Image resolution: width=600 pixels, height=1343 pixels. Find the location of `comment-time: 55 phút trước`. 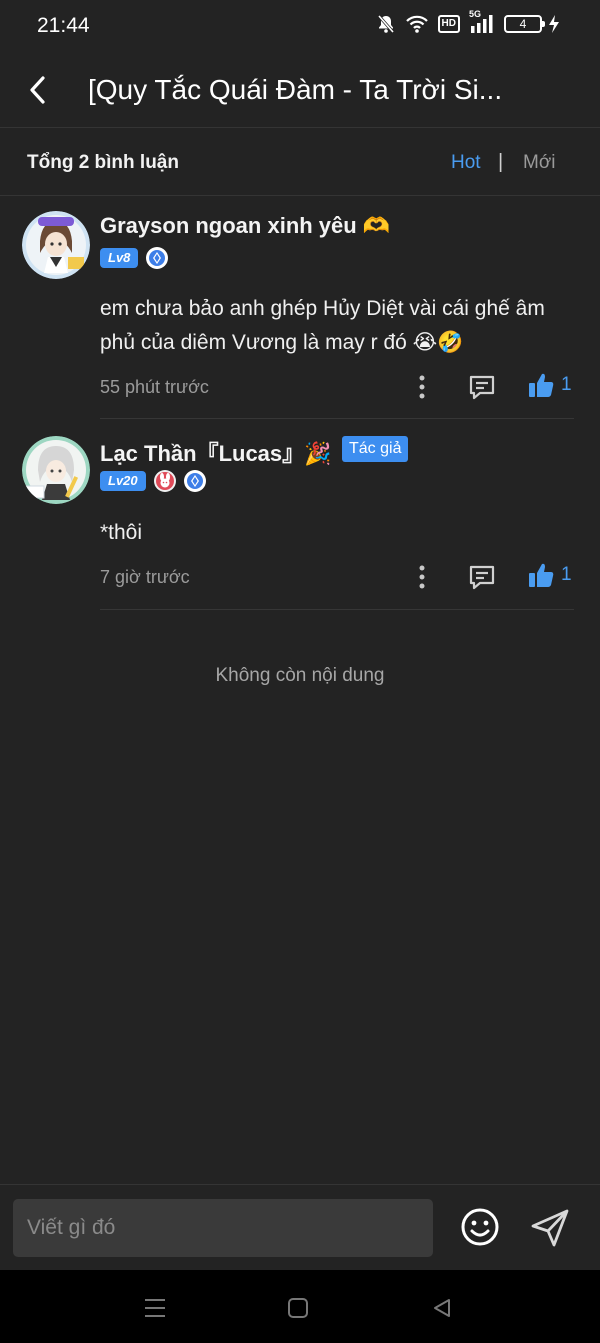

comment-time: 55 phút trước is located at coordinates (154, 387).